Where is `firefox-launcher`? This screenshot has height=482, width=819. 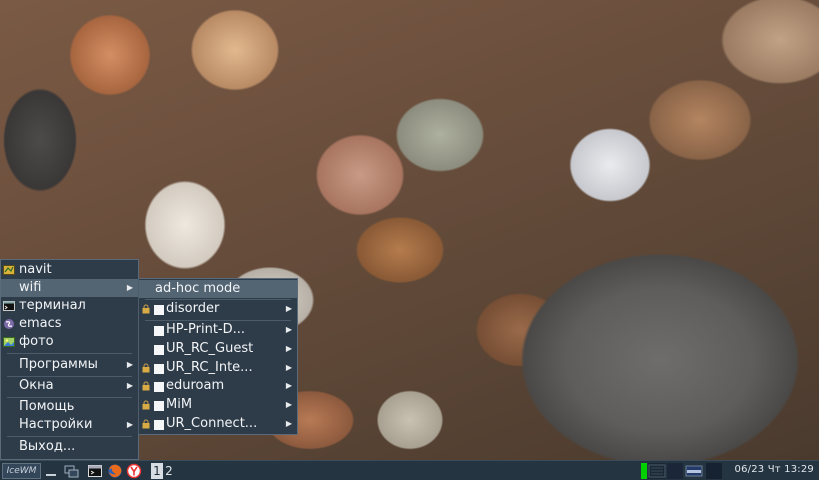 firefox-launcher is located at coordinates (115, 471).